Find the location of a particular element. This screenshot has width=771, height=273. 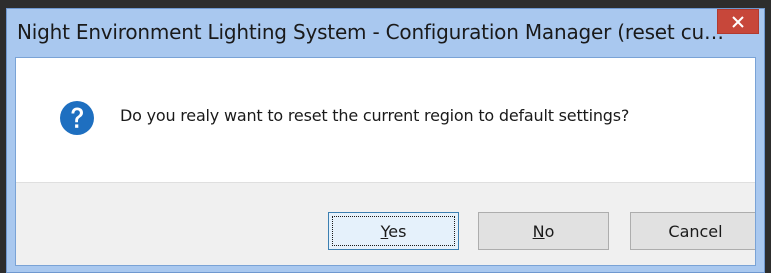

yes-button: Yes is located at coordinates (393, 231).